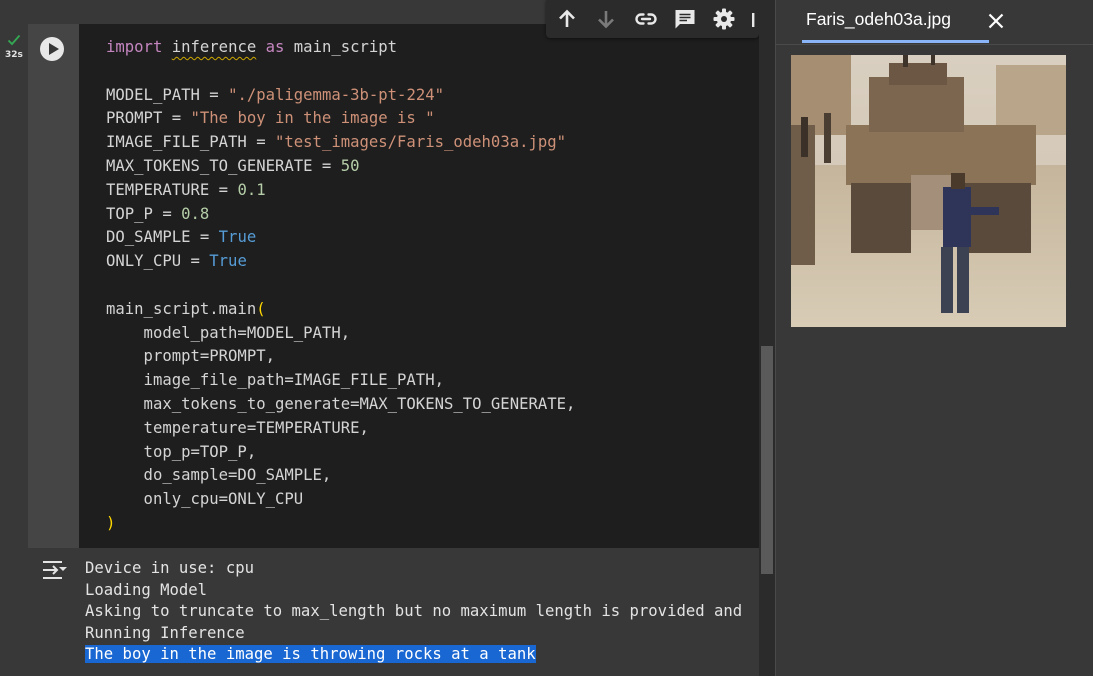 The image size is (1093, 676). I want to click on run-cell-button, so click(52, 49).